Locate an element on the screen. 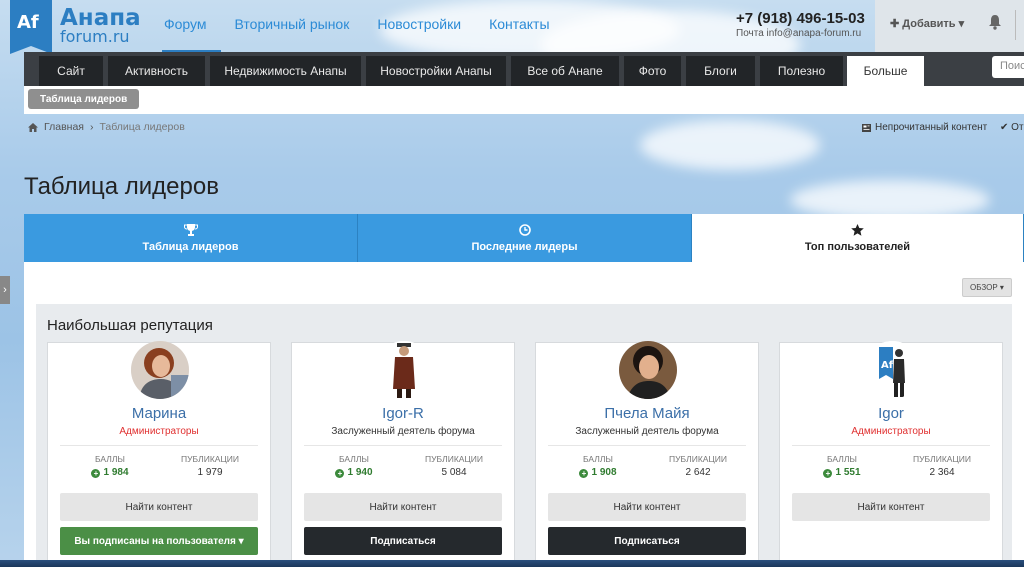  posts-value: 2 642 is located at coordinates (698, 472).